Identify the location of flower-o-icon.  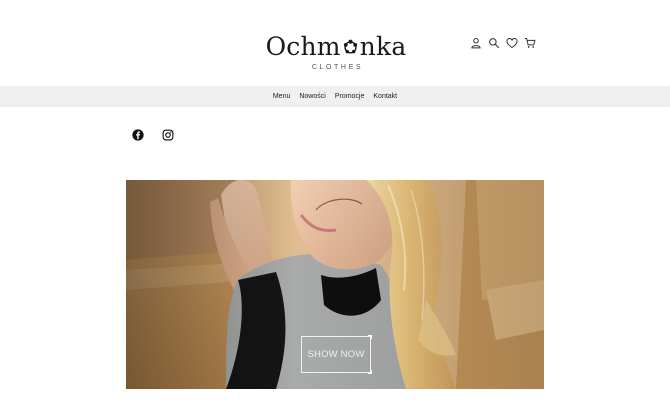
(350, 46).